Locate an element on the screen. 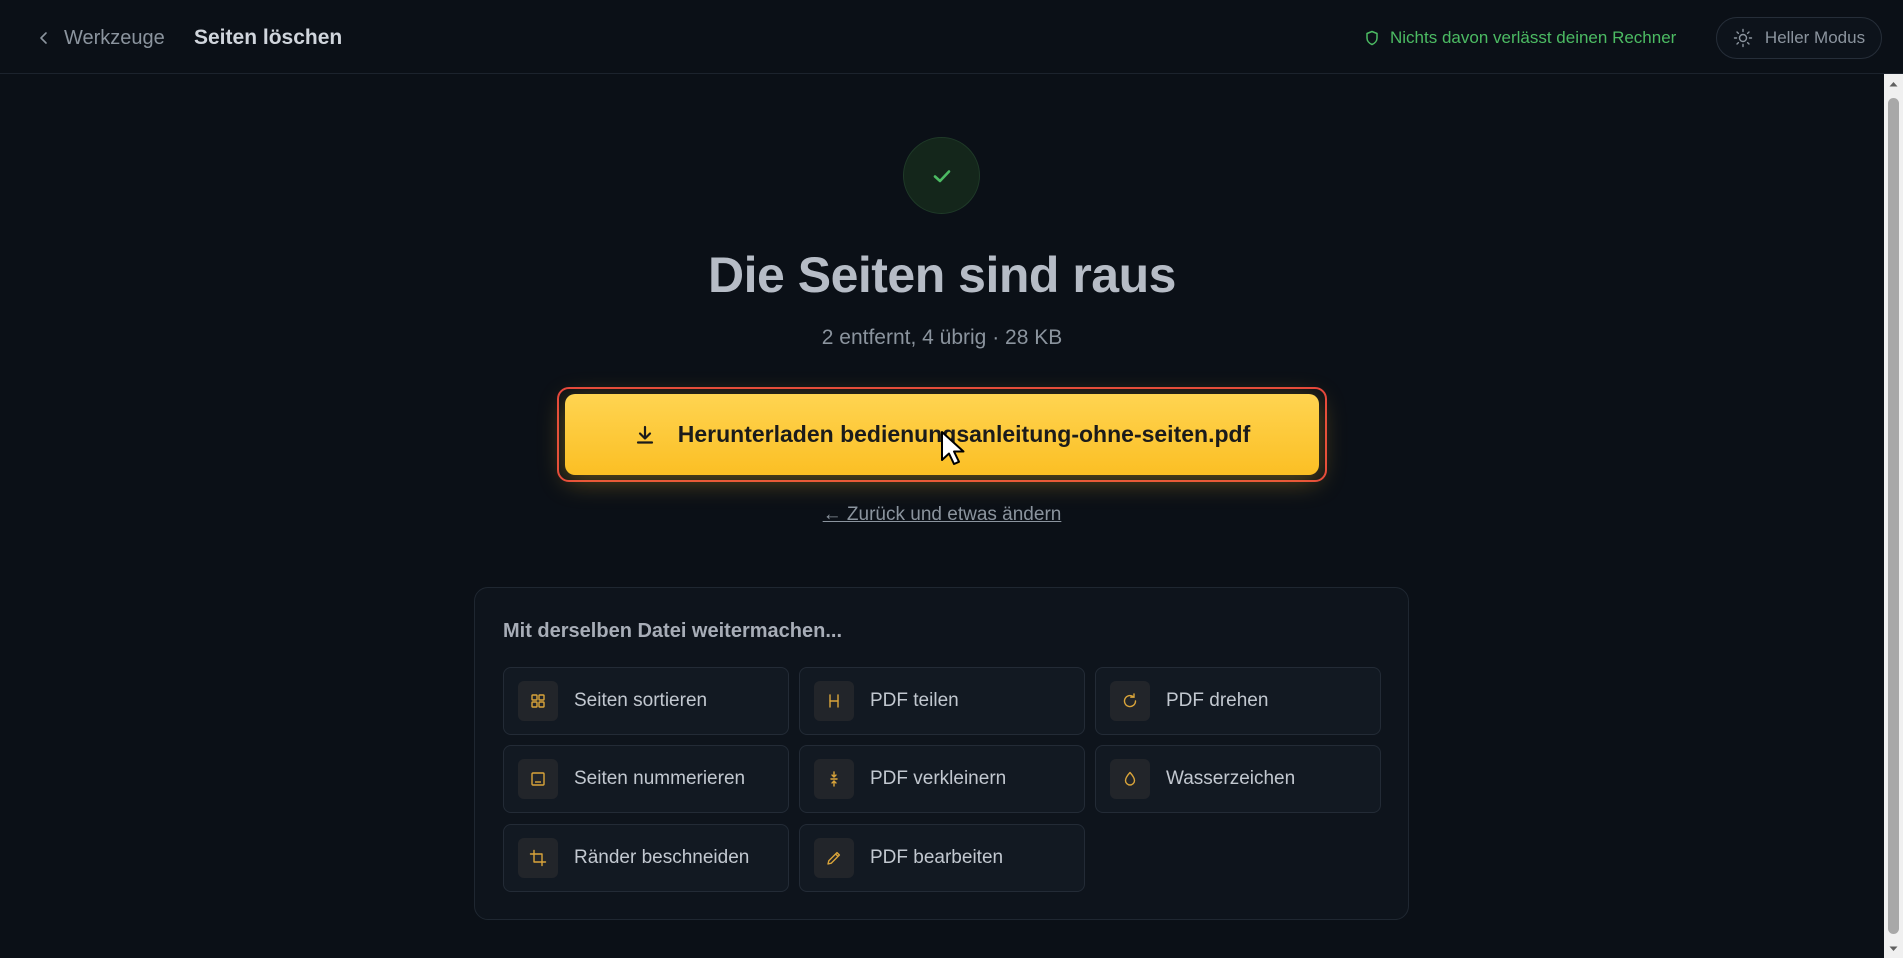 The height and width of the screenshot is (958, 1903). tool-rotate-pdf: PDF drehen is located at coordinates (1238, 701).